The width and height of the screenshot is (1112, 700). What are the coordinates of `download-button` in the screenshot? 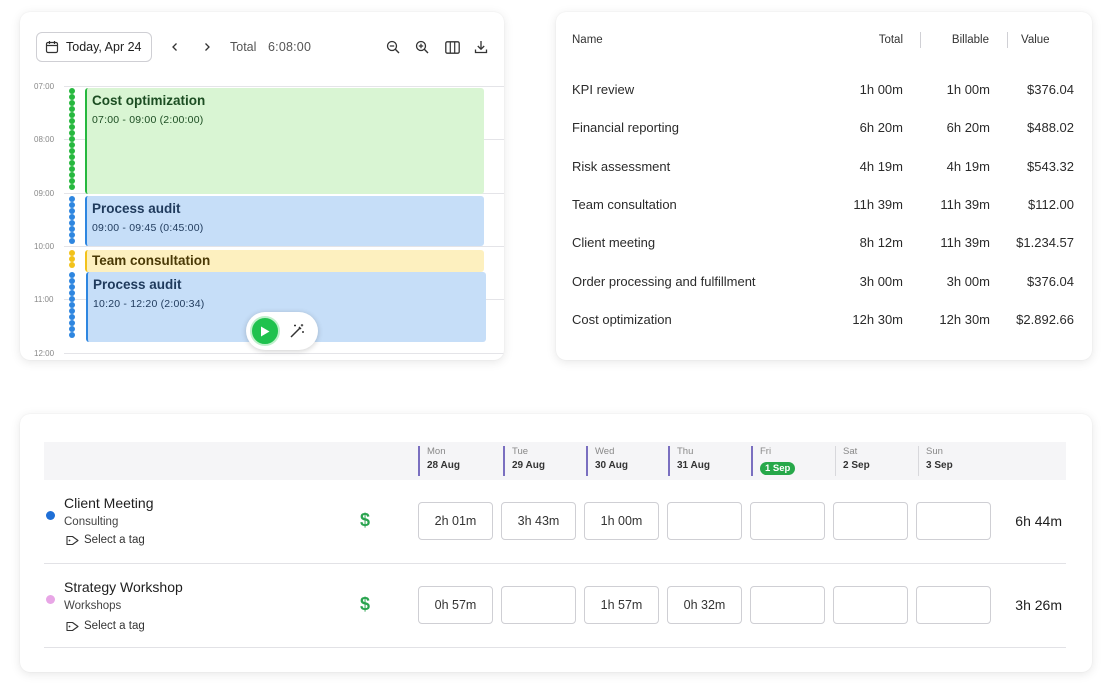 It's located at (481, 47).